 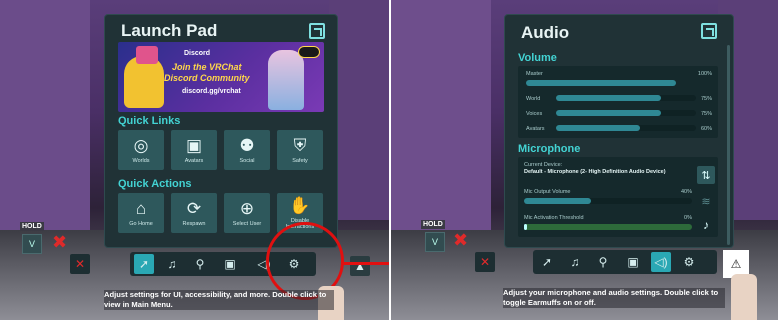 What do you see at coordinates (169, 30) in the screenshot?
I see `menu-title: Launch Pad` at bounding box center [169, 30].